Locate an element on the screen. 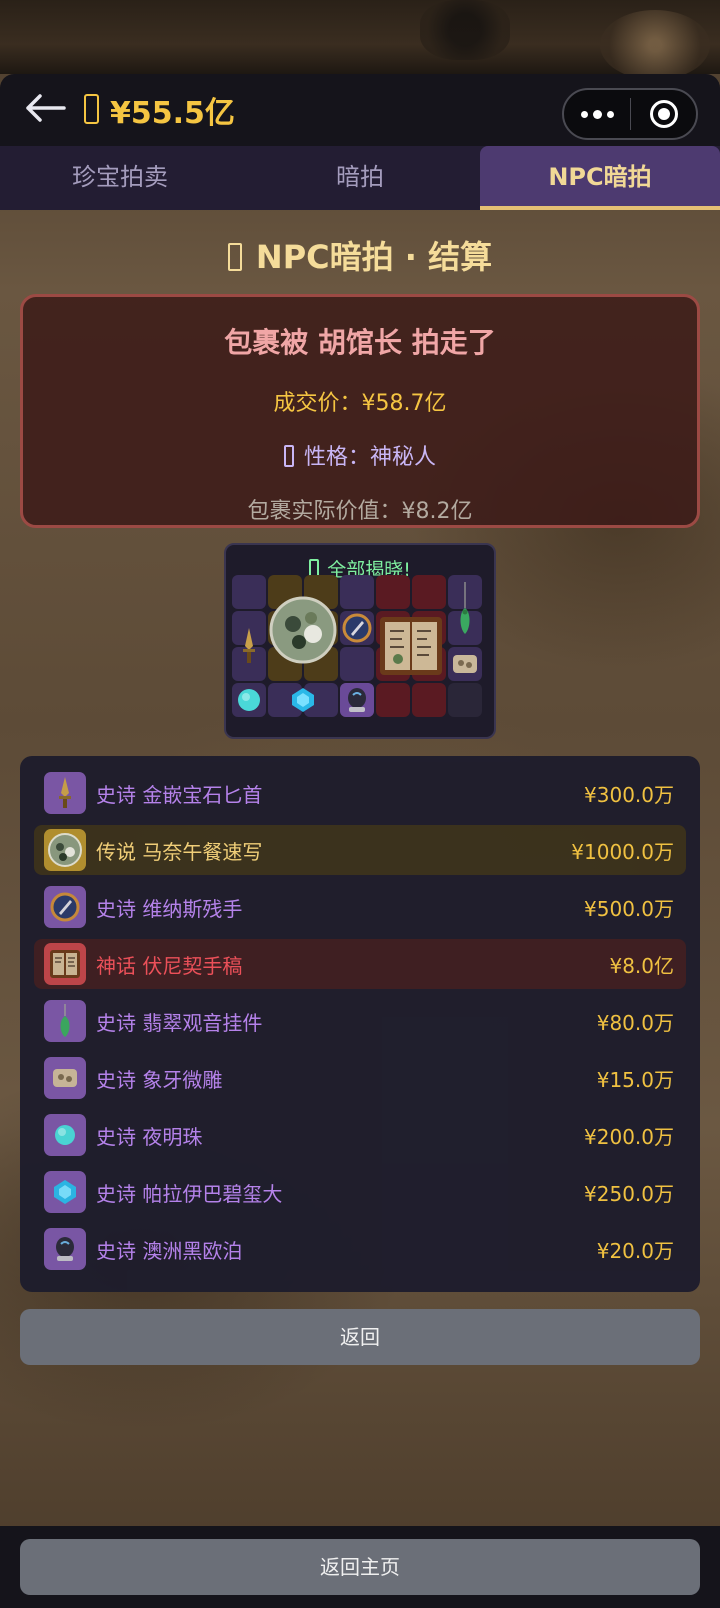 The image size is (720, 1608). background-photo-strip is located at coordinates (360, 40).